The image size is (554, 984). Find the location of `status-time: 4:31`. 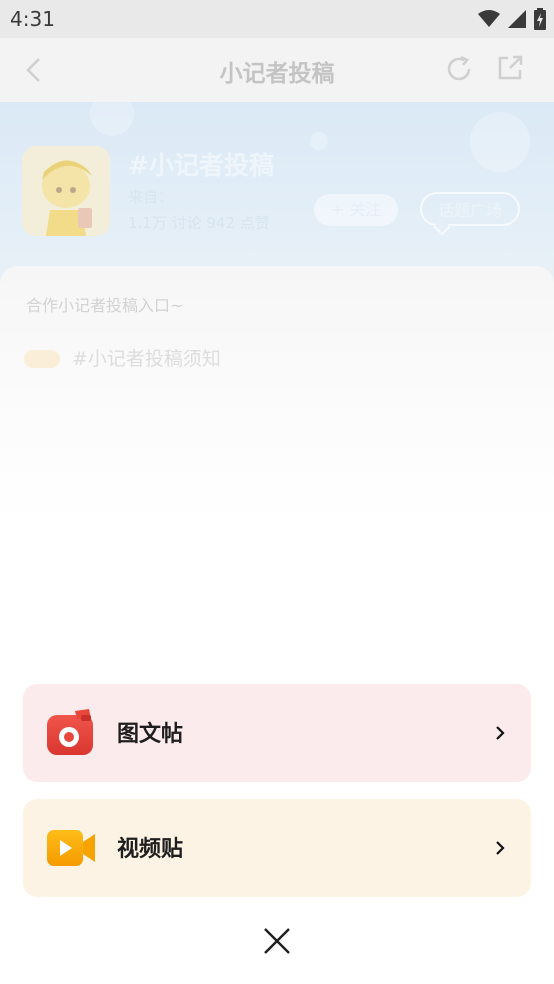

status-time: 4:31 is located at coordinates (32, 19).